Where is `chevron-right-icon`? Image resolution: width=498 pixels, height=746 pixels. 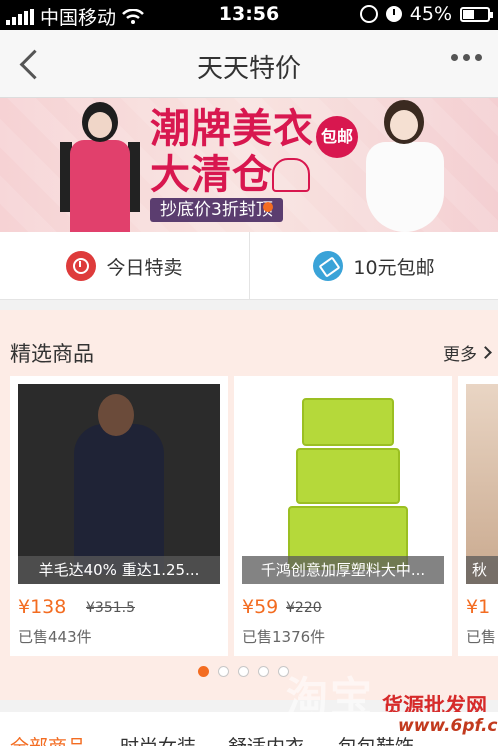
chevron-right-icon is located at coordinates (485, 352).